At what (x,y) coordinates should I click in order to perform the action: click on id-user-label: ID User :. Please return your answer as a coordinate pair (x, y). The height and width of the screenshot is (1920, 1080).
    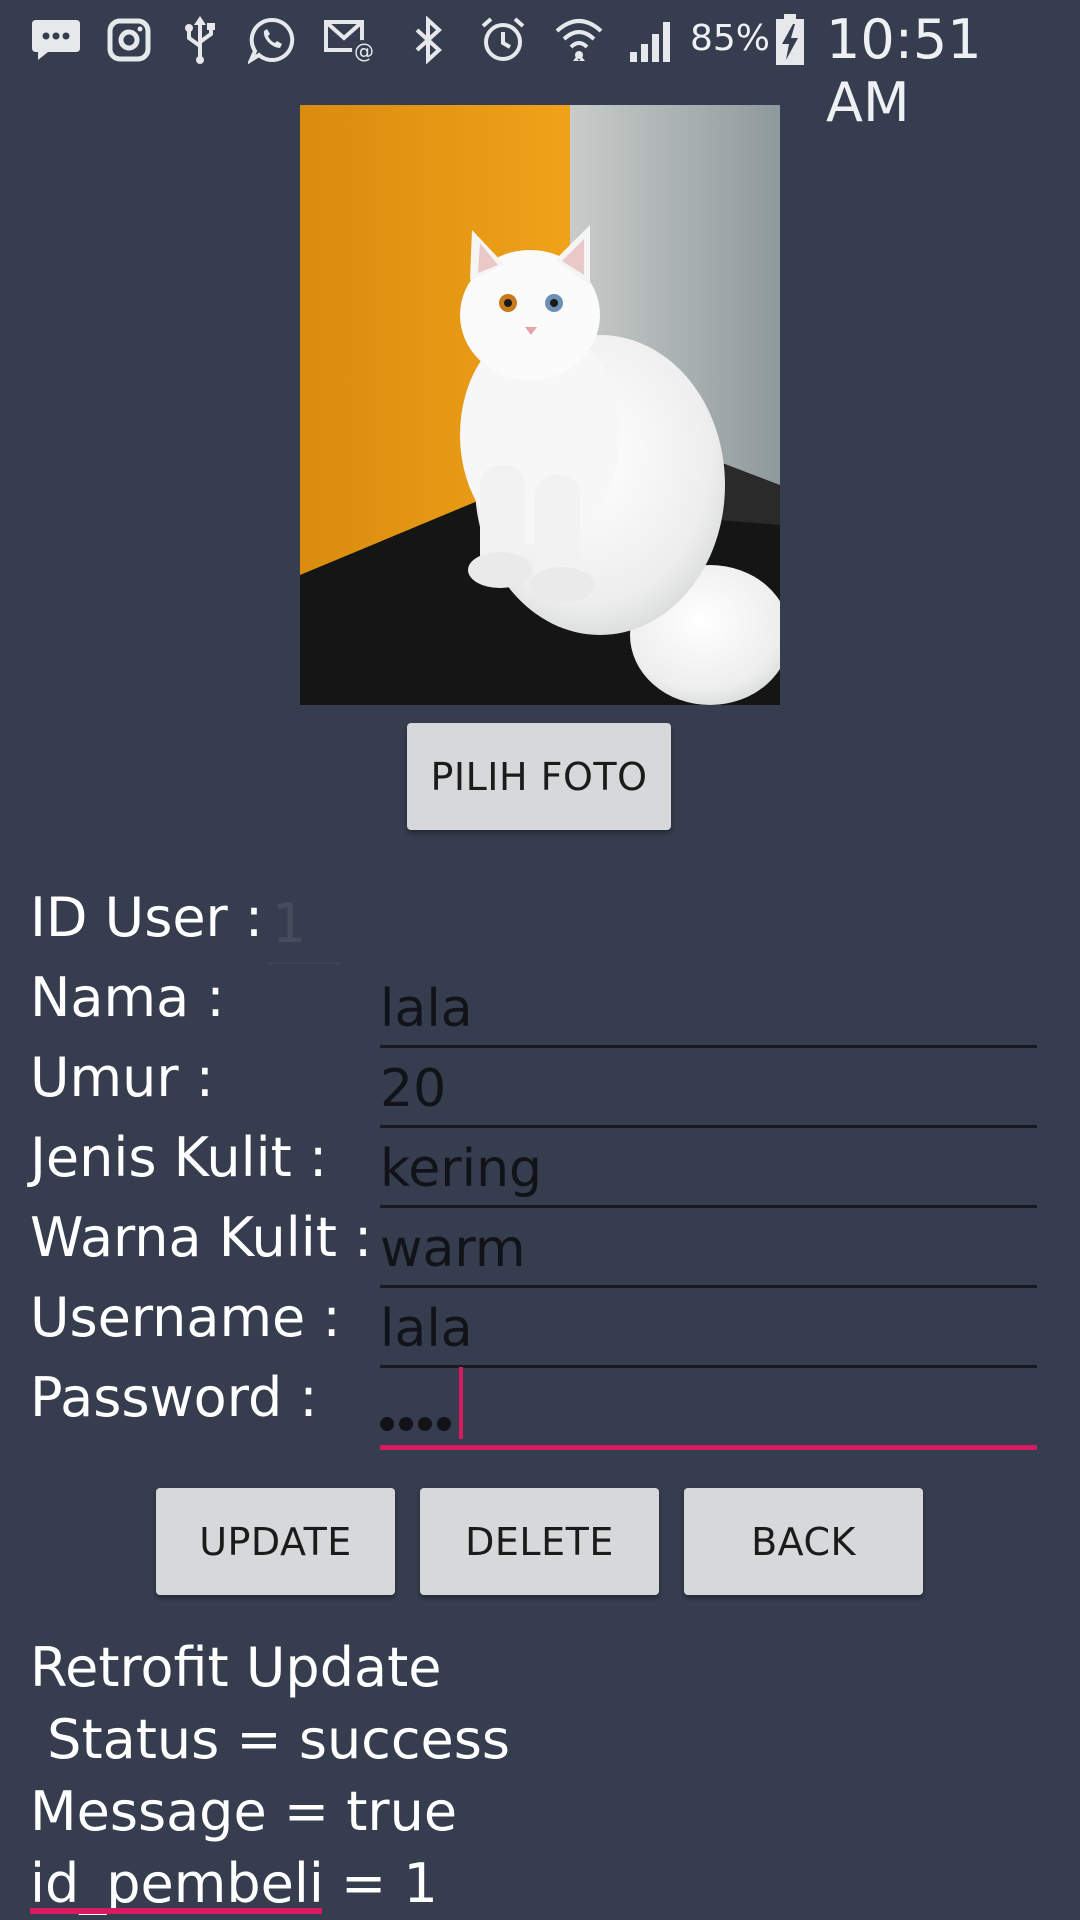
    Looking at the image, I should click on (147, 917).